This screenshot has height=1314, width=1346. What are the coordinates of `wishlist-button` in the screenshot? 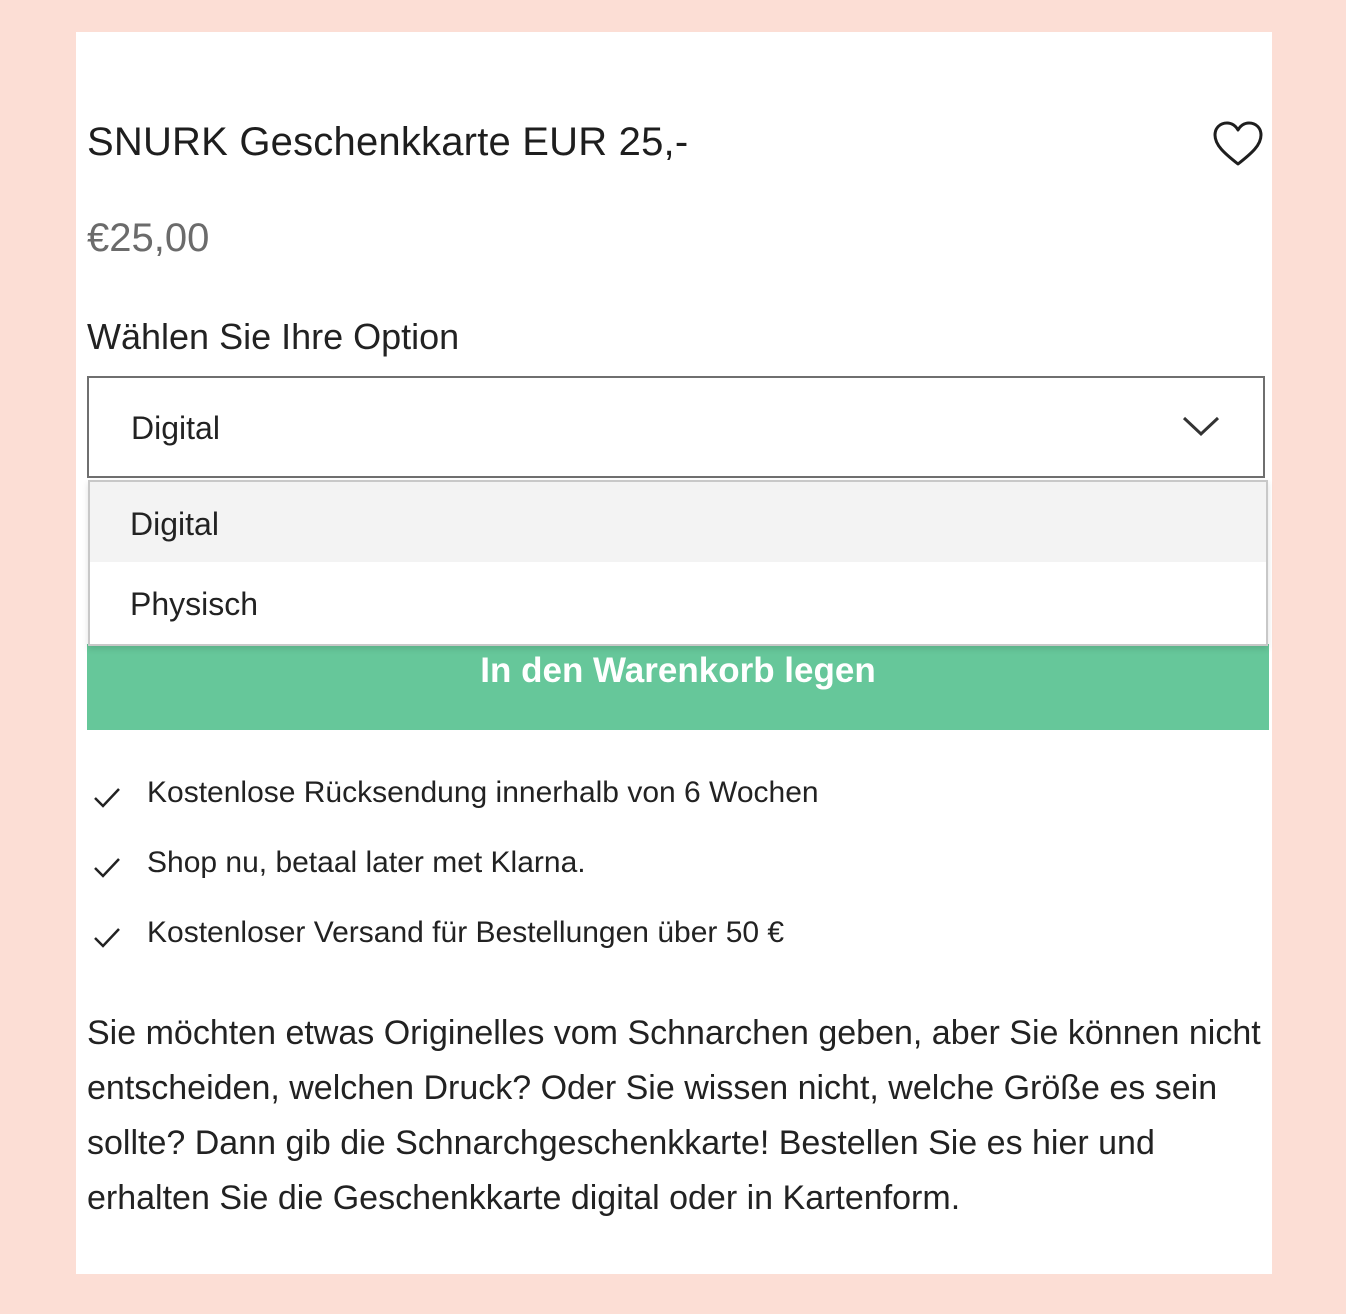 It's located at (1238, 144).